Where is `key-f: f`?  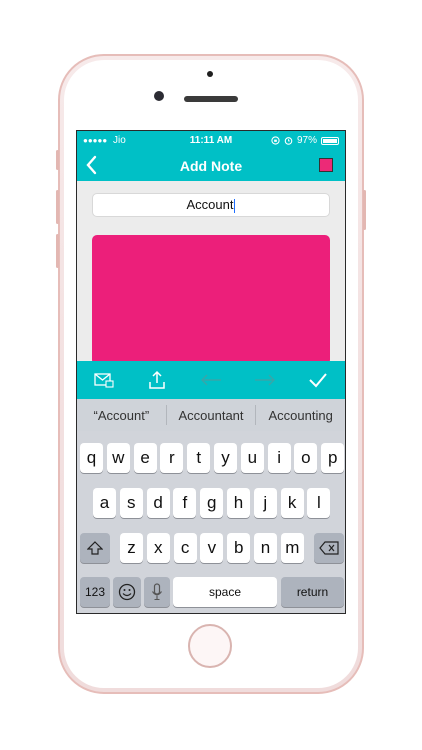 key-f: f is located at coordinates (185, 503).